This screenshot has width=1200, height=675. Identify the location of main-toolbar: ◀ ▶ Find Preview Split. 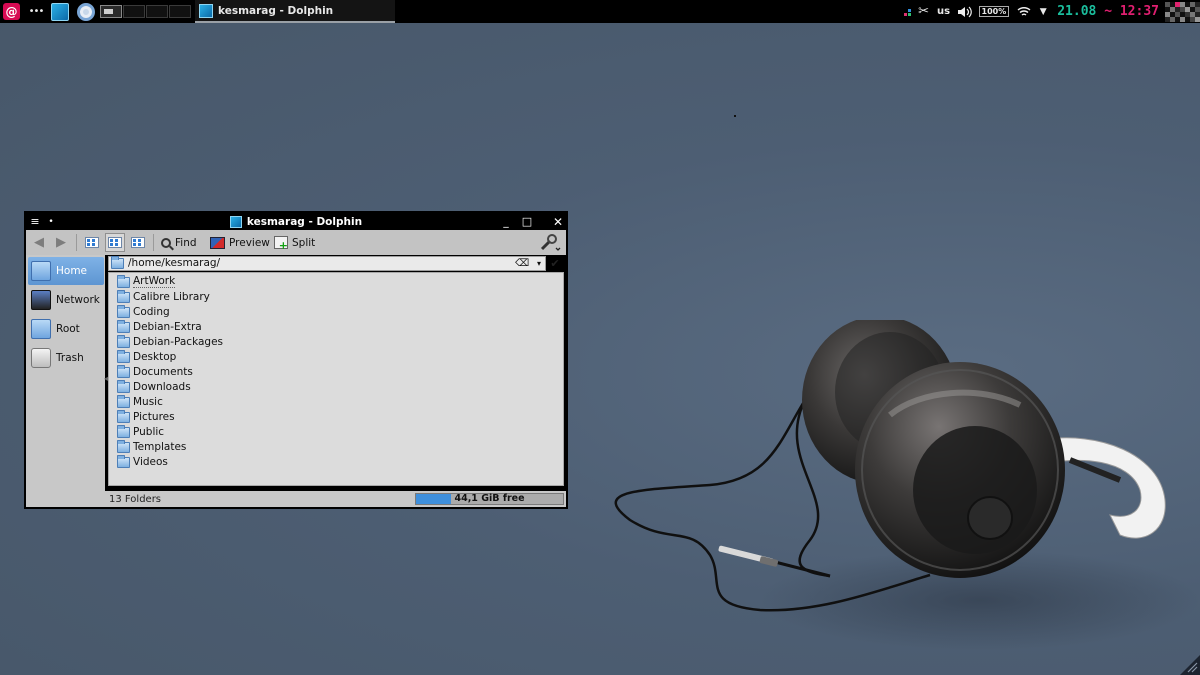
(296, 242).